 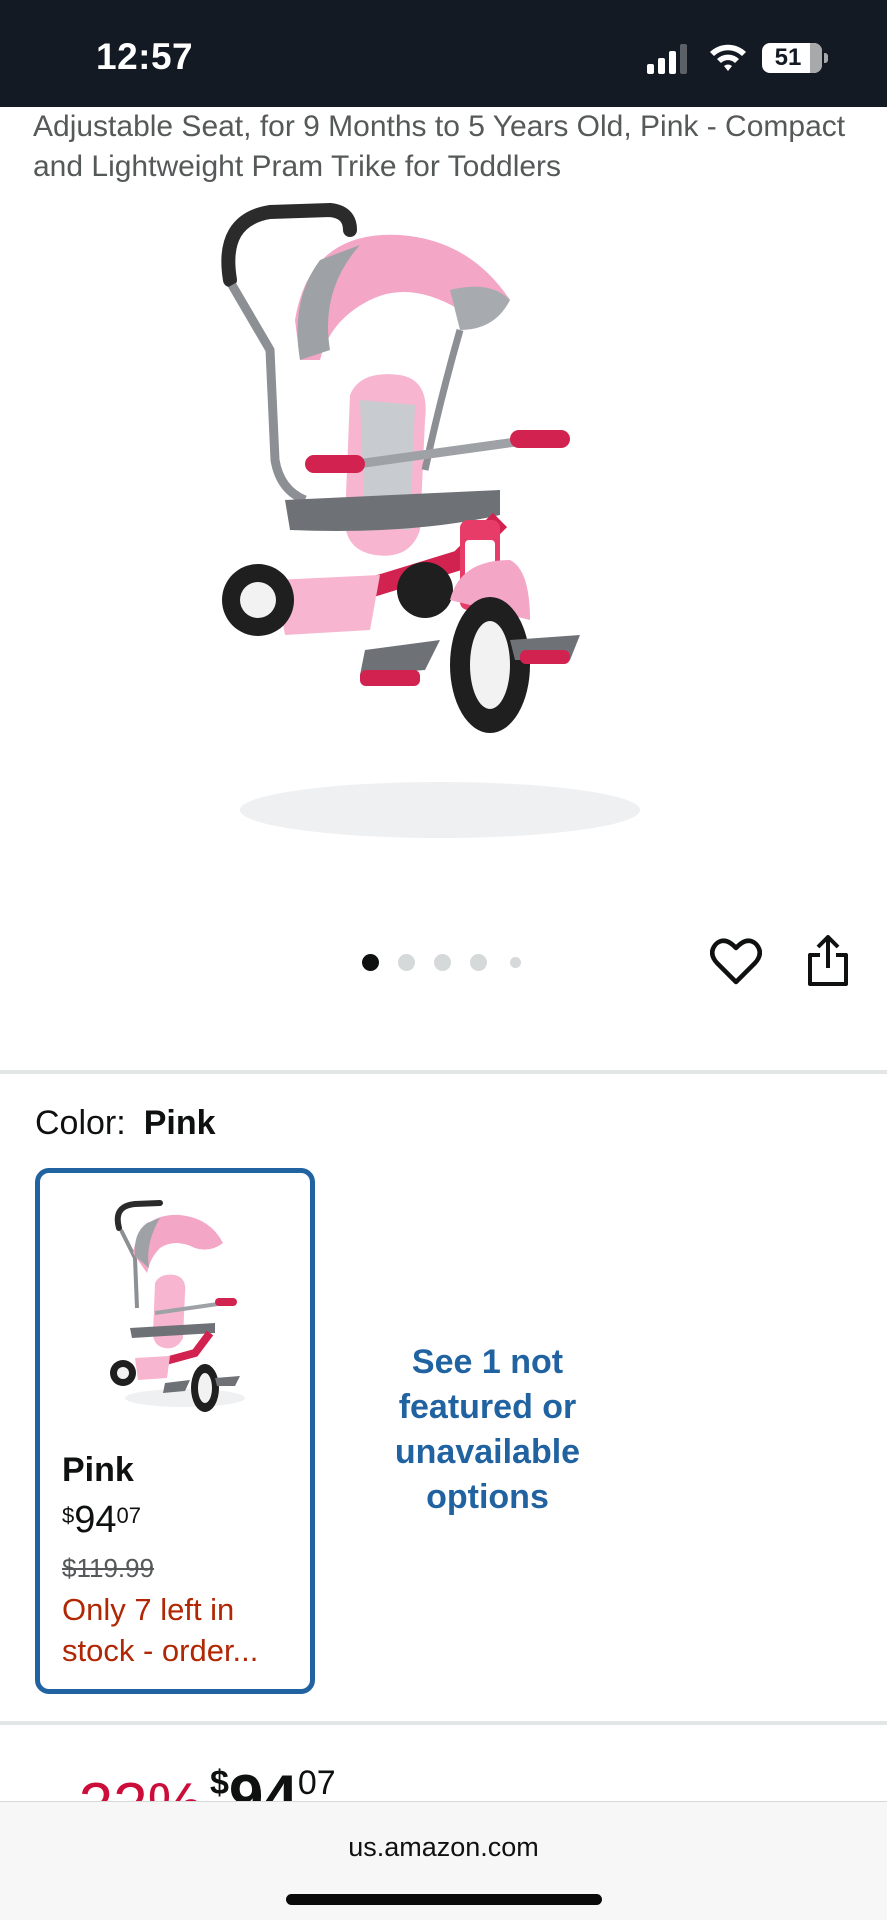 What do you see at coordinates (443, 1781) in the screenshot?
I see `price-section-peek: -22% $9407` at bounding box center [443, 1781].